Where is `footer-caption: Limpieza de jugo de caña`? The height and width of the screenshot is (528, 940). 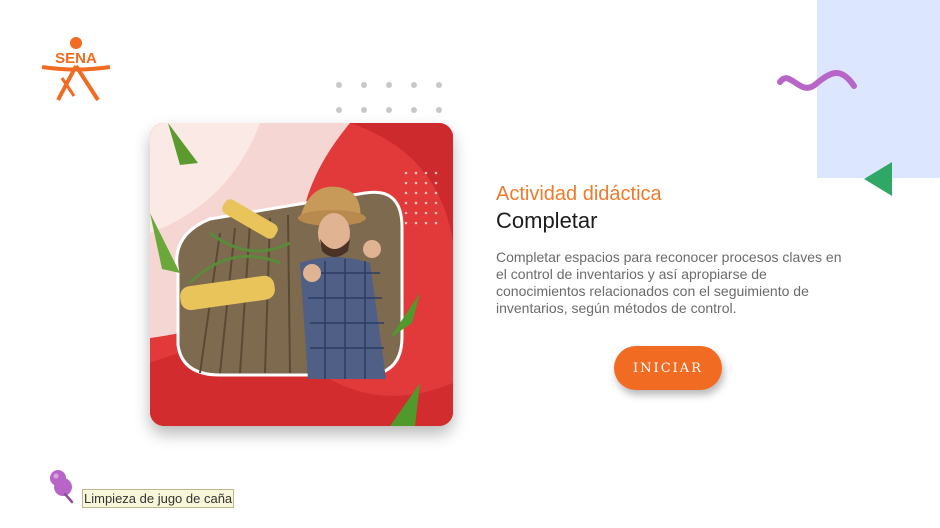
footer-caption: Limpieza de jugo de caña is located at coordinates (158, 498).